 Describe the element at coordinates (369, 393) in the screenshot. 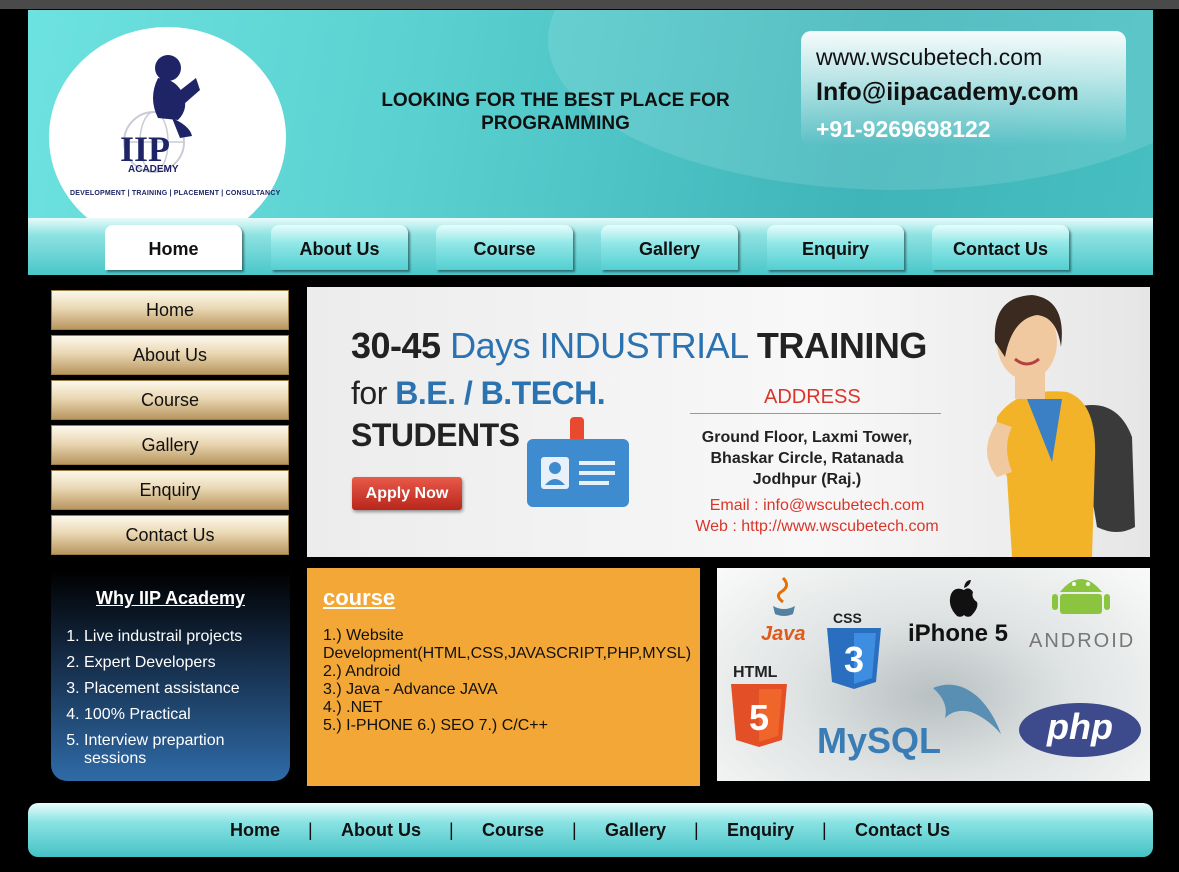

I see `banner-for: for` at that location.